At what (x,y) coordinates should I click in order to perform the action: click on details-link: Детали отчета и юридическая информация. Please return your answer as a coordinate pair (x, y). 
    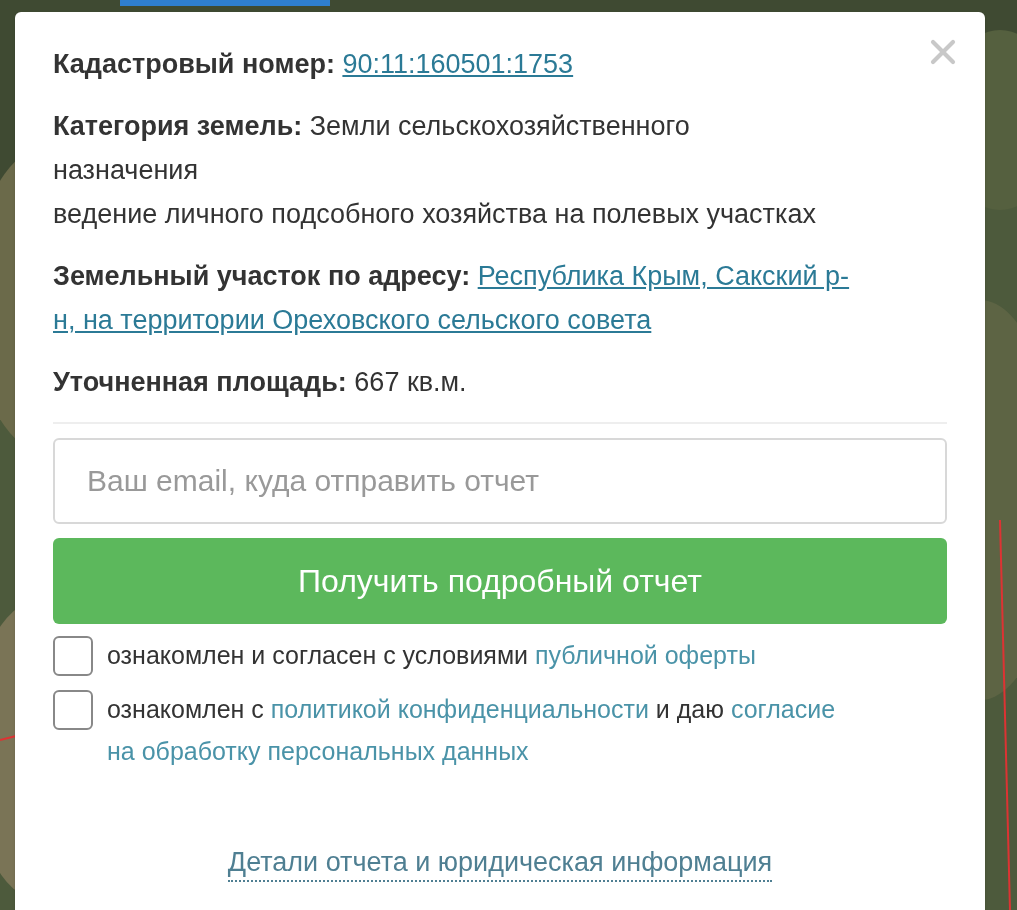
    Looking at the image, I should click on (500, 863).